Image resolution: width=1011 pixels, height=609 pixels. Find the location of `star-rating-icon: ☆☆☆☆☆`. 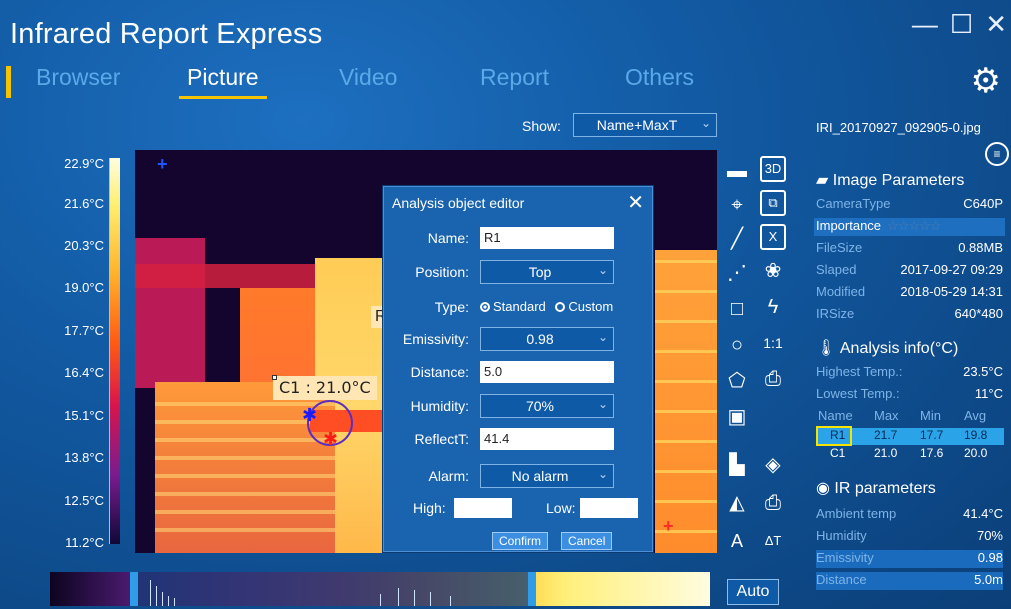

star-rating-icon: ☆☆☆☆☆ is located at coordinates (914, 225).